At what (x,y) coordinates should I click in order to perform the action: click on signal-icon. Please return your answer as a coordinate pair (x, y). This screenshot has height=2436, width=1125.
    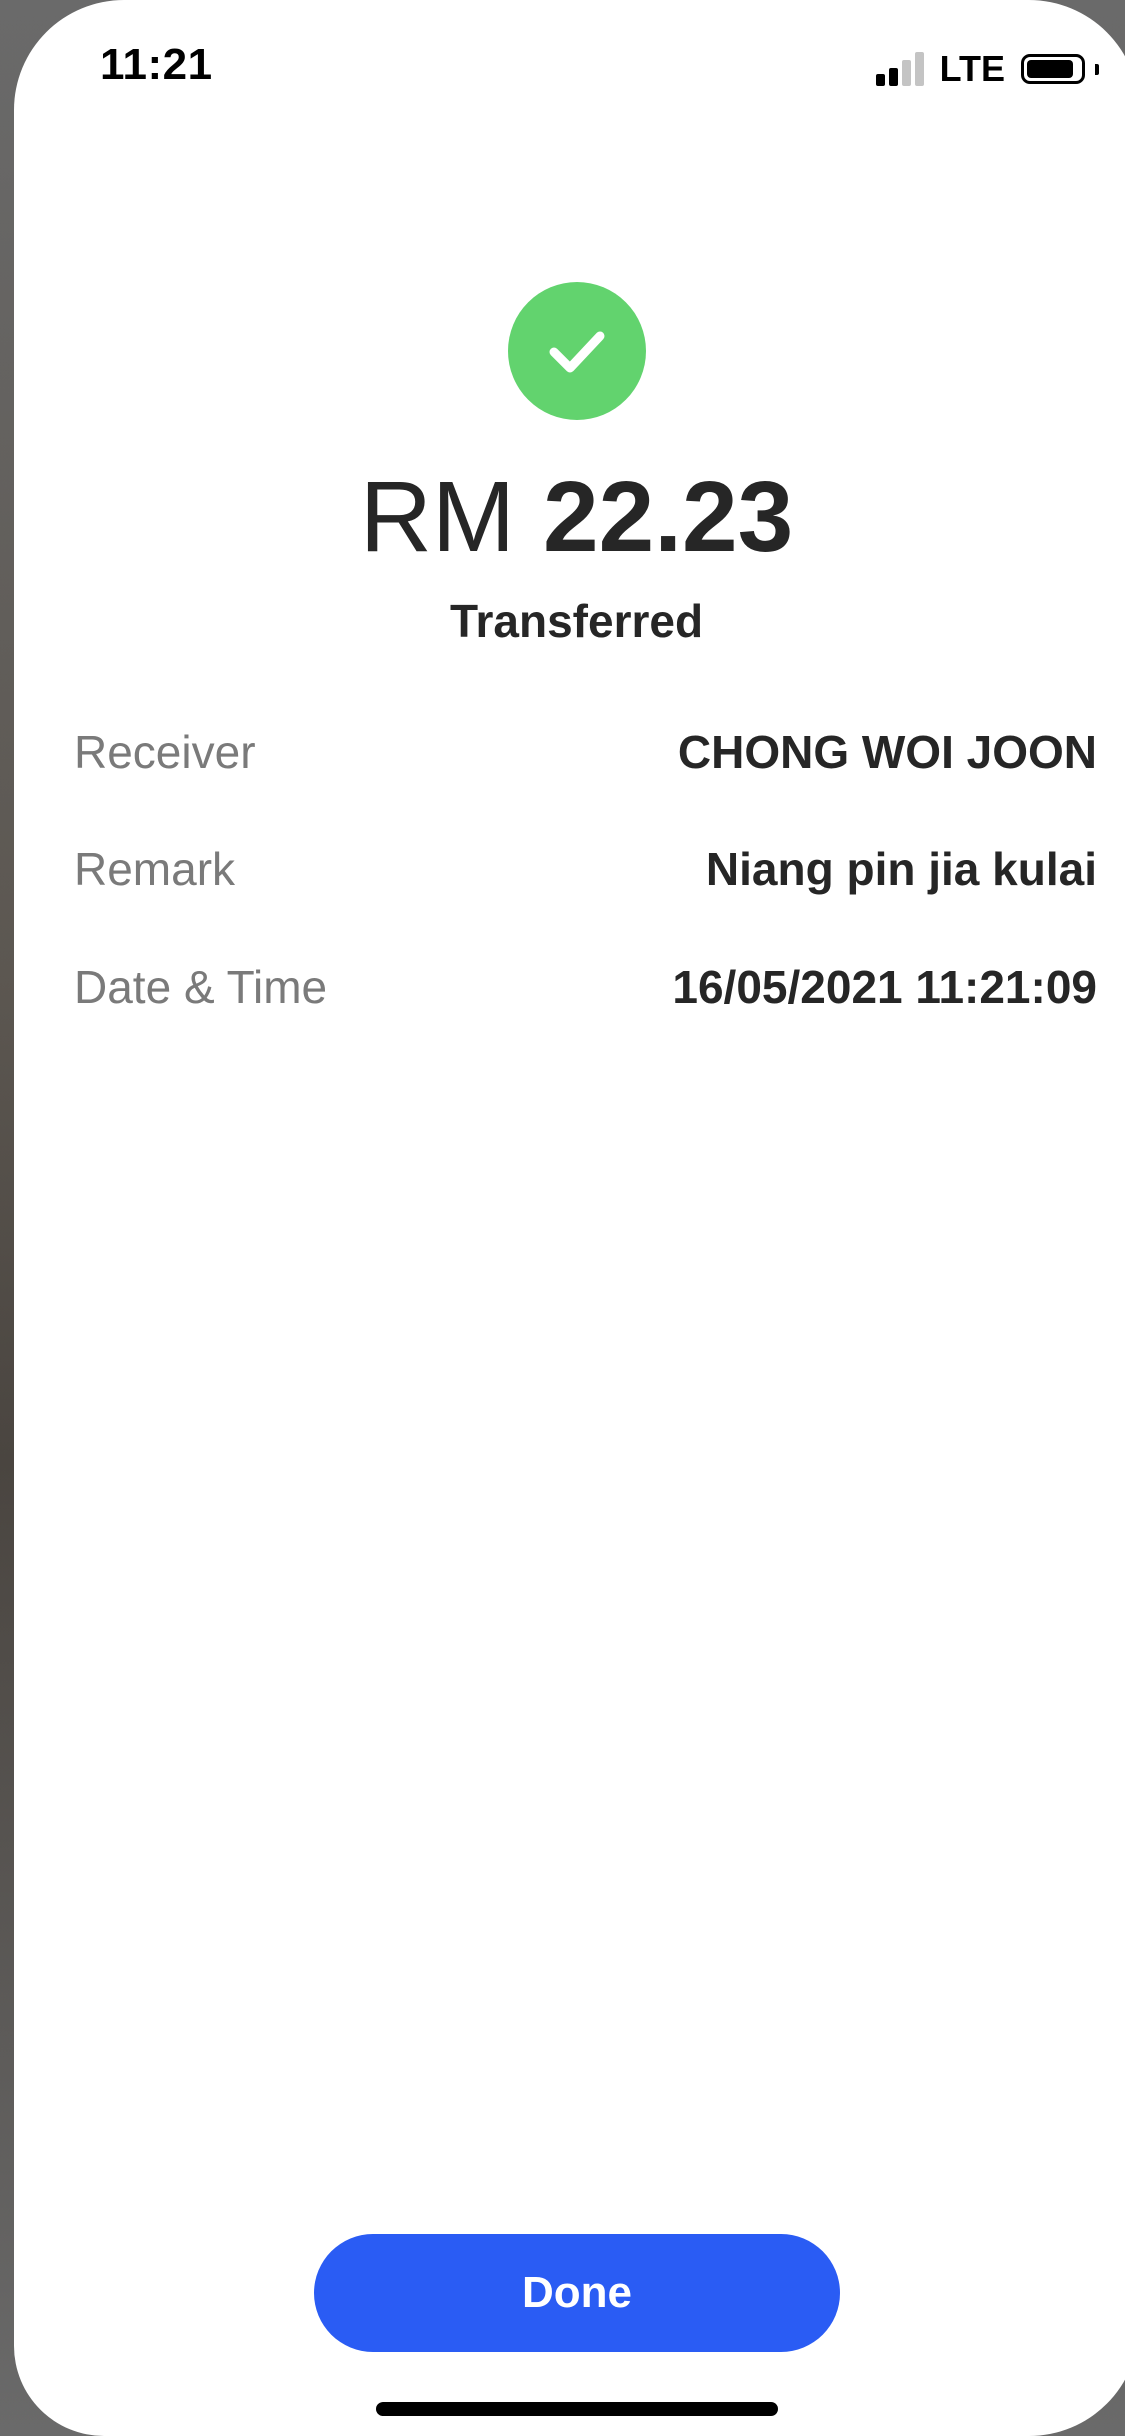
    Looking at the image, I should click on (899, 69).